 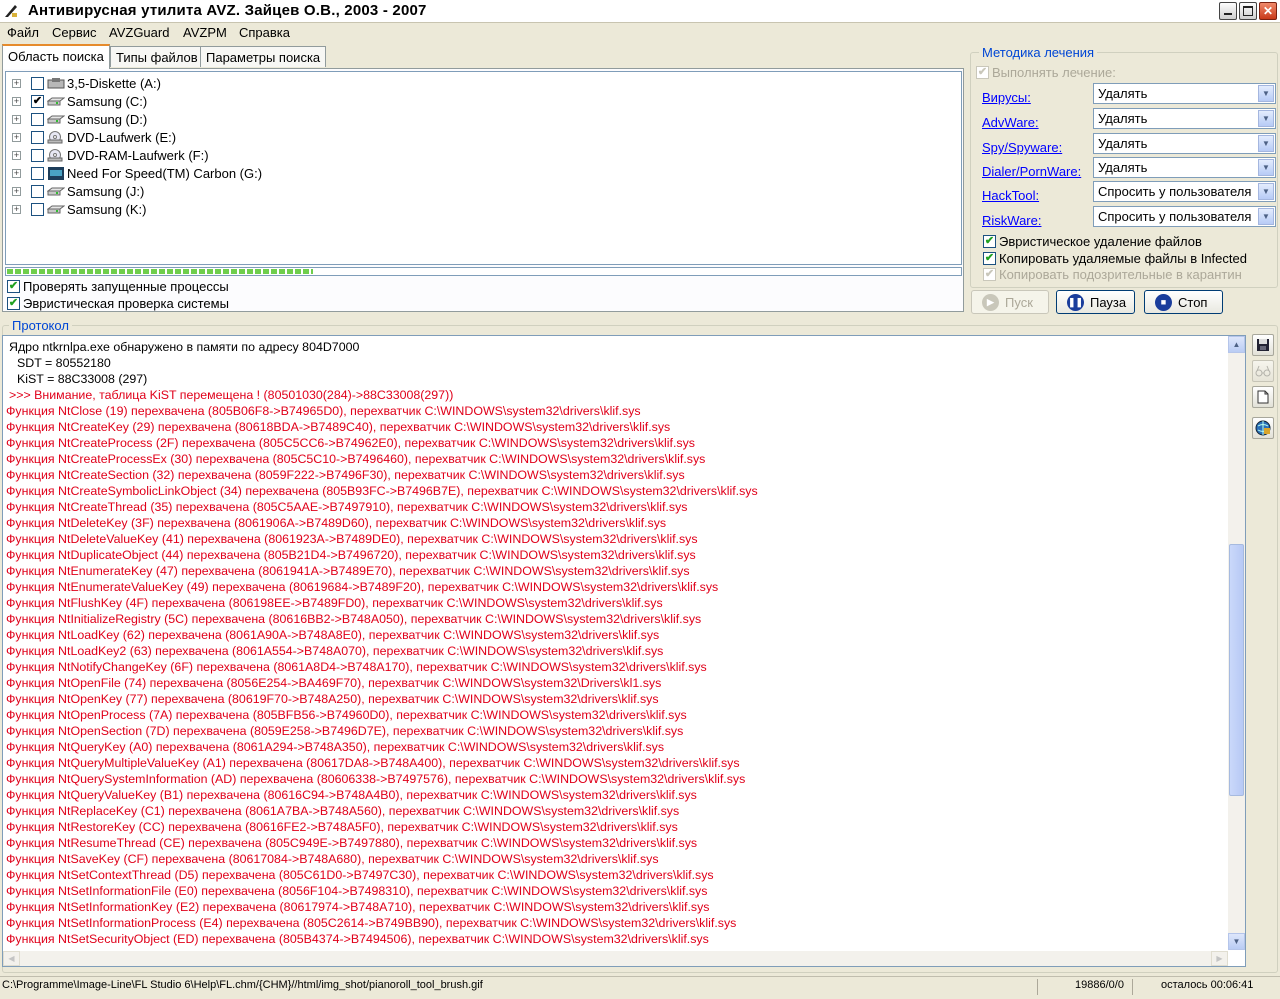 What do you see at coordinates (306, 83) in the screenshot?
I see `drive-row-a: + 3,5-Diskette (A:)` at bounding box center [306, 83].